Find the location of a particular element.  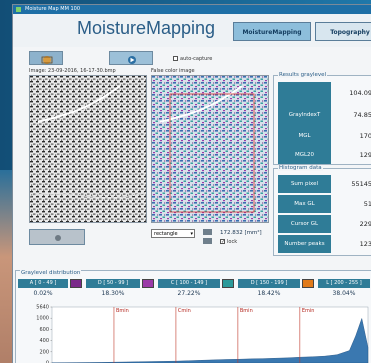

bin-label-3: D [ 150 - 199 ] is located at coordinates (269, 283).